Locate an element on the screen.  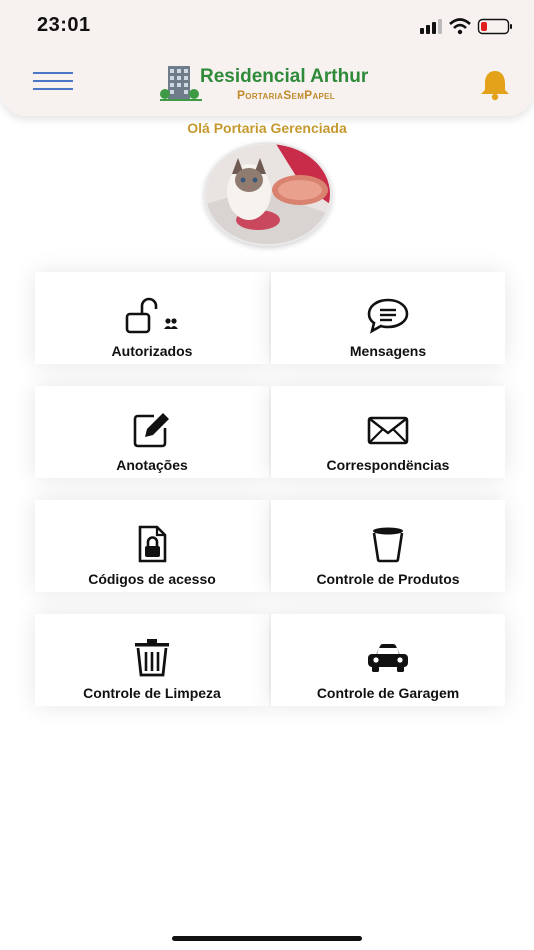
envelope-icon is located at coordinates (388, 430).